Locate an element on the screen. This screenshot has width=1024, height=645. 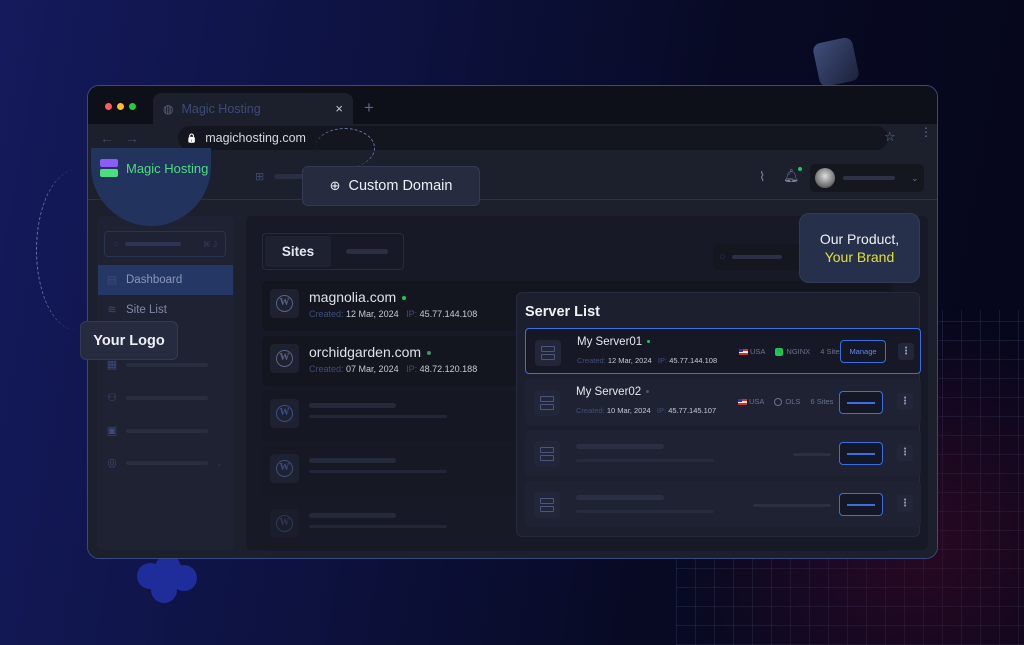
manage-button: Manage is located at coordinates (863, 351).